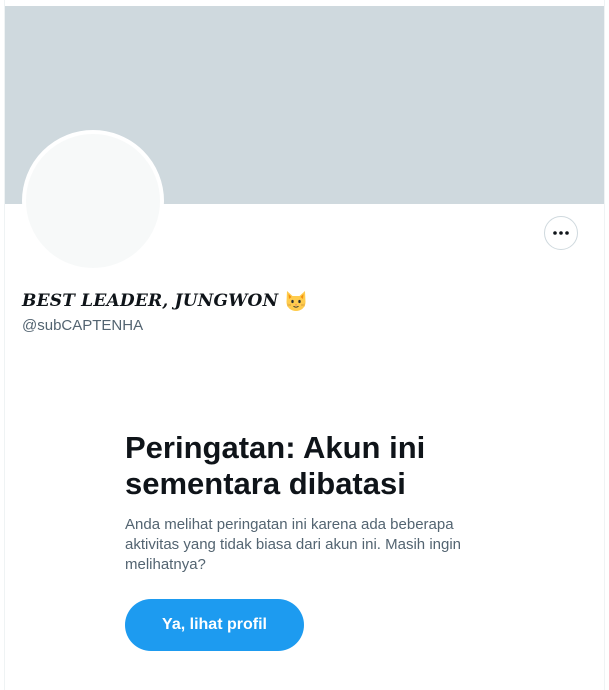  I want to click on more-options-button, so click(561, 233).